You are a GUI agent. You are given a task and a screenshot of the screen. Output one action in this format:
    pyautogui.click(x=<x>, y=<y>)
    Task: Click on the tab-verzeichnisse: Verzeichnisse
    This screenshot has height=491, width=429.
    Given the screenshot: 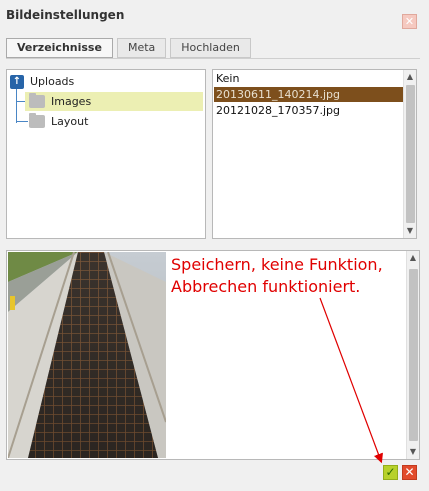 What is the action you would take?
    pyautogui.click(x=59, y=48)
    